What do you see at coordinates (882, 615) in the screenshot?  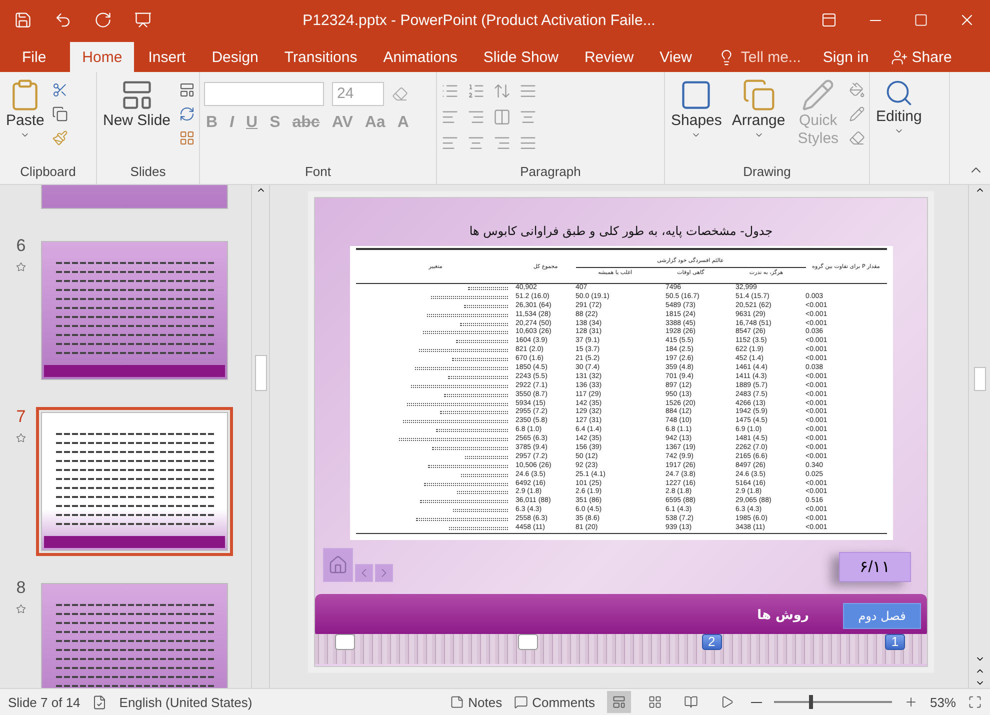 I see `section-button: فصل دوم` at bounding box center [882, 615].